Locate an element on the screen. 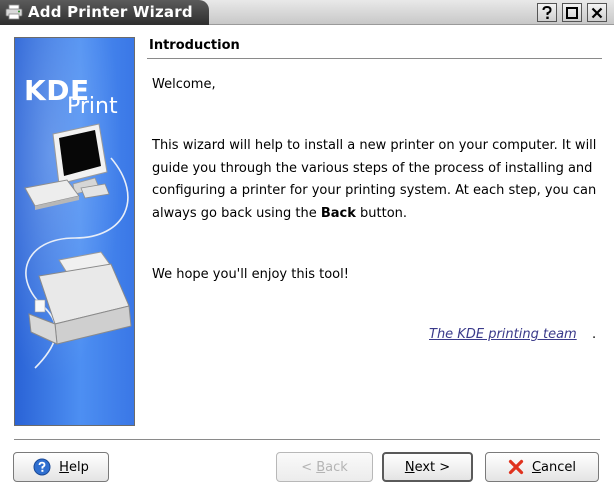  close-icon is located at coordinates (597, 12).